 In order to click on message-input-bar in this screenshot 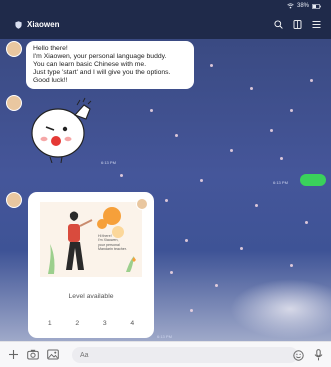, I will do `click(165, 354)`.